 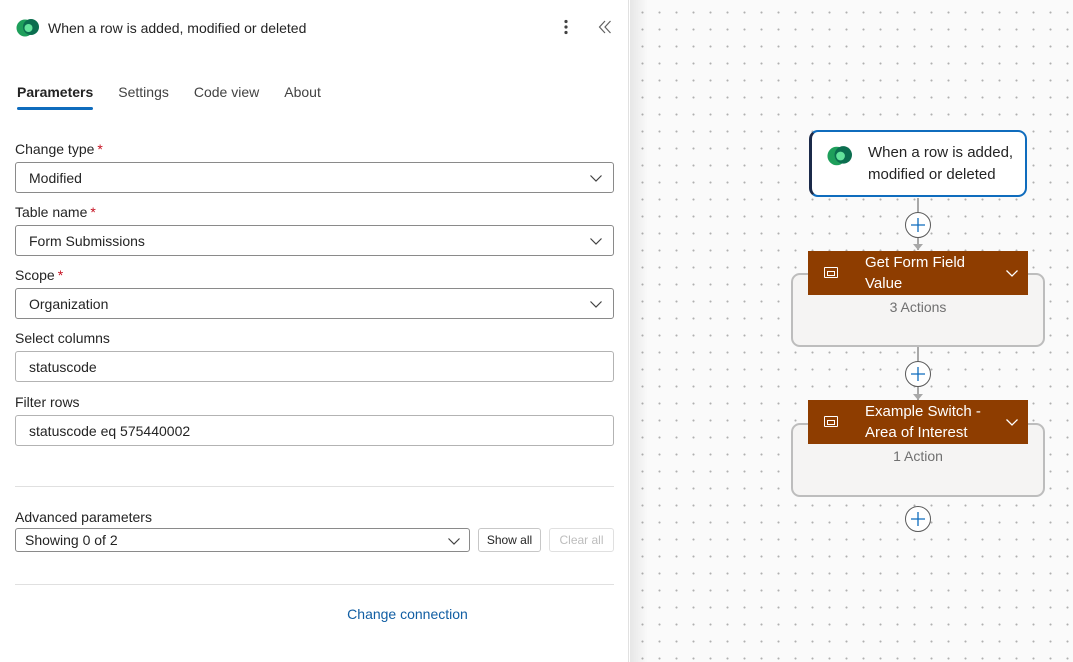 I want to click on scope-header: Example Switch - Area of Interest, so click(x=918, y=422).